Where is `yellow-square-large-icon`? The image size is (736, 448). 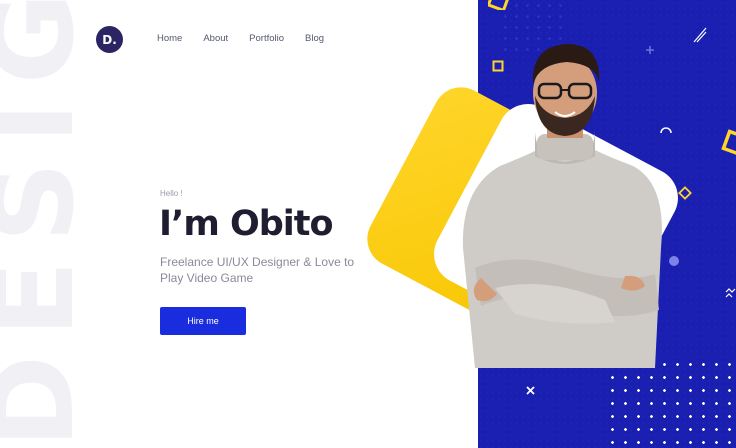
yellow-square-large-icon is located at coordinates (728, 143).